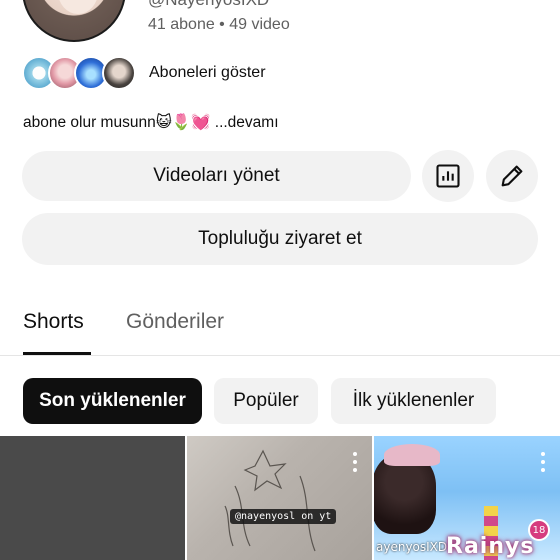 The width and height of the screenshot is (560, 560). I want to click on channel-tabs: Shorts Gönderiler, so click(280, 326).